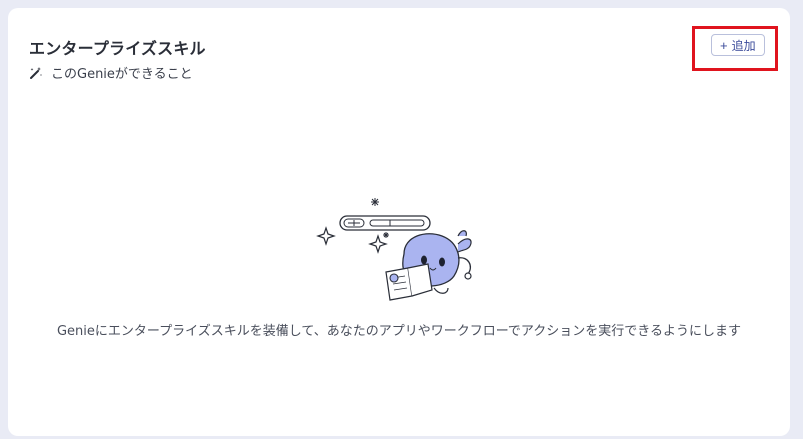  What do you see at coordinates (122, 74) in the screenshot?
I see `subtitle-text: このGenieができること` at bounding box center [122, 74].